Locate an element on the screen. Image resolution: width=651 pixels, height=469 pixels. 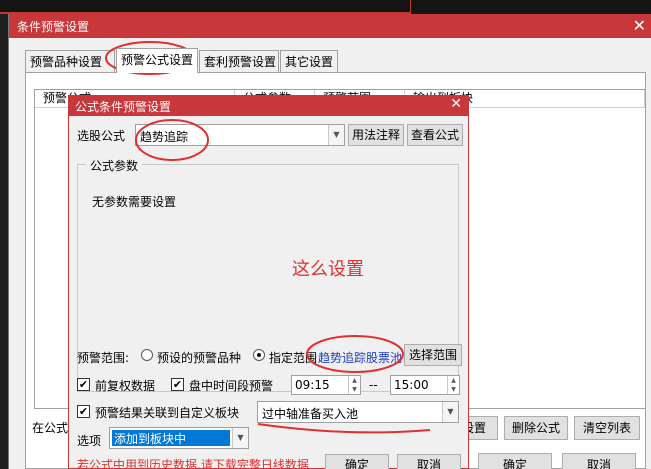
time-end-input: 15:00 ▲ ▼ is located at coordinates (425, 385).